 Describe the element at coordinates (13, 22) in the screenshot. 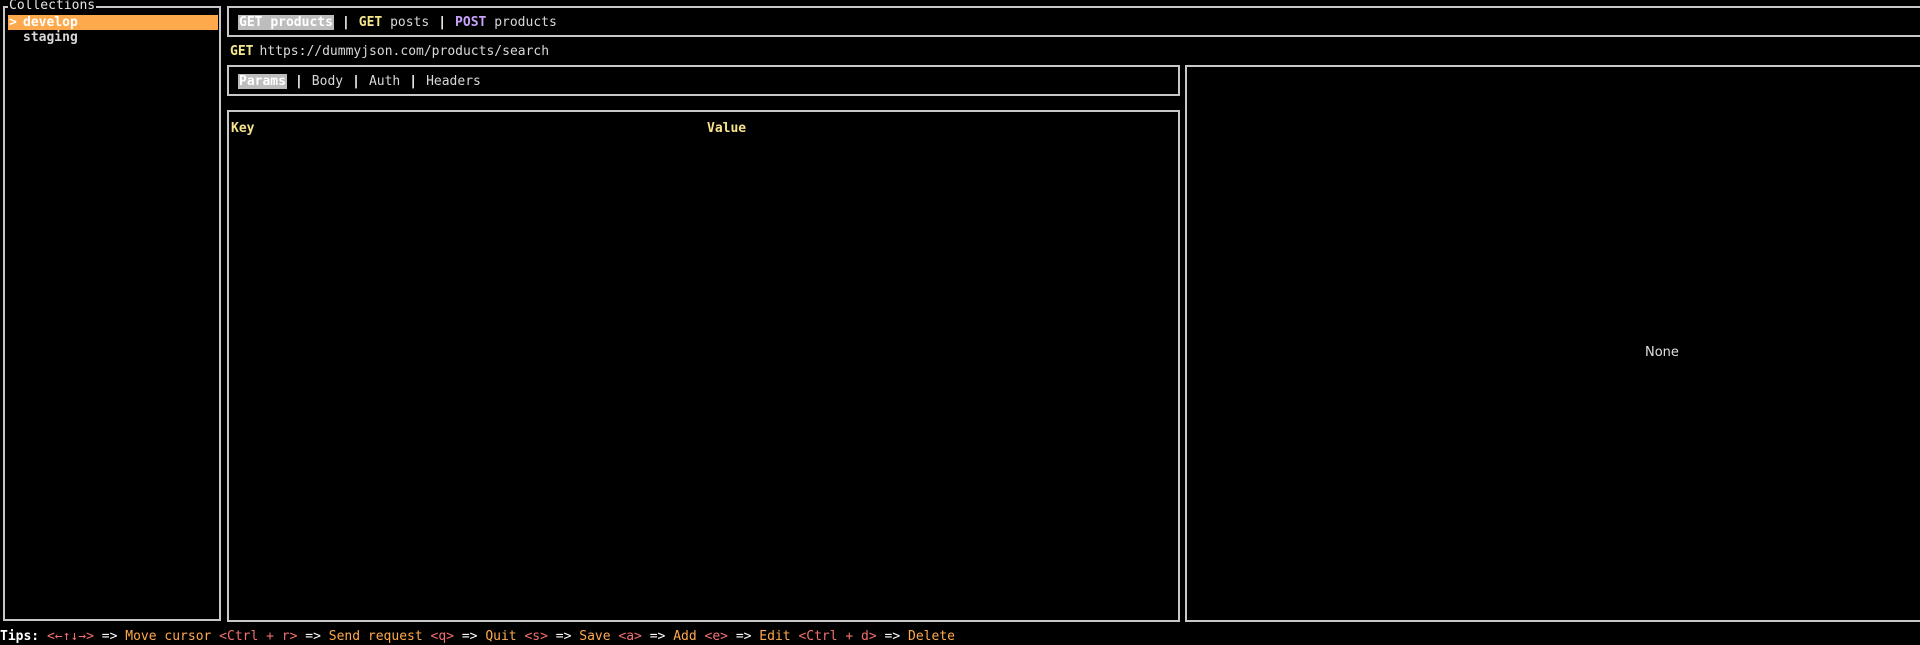

I see `selection-marker-icon: >` at that location.